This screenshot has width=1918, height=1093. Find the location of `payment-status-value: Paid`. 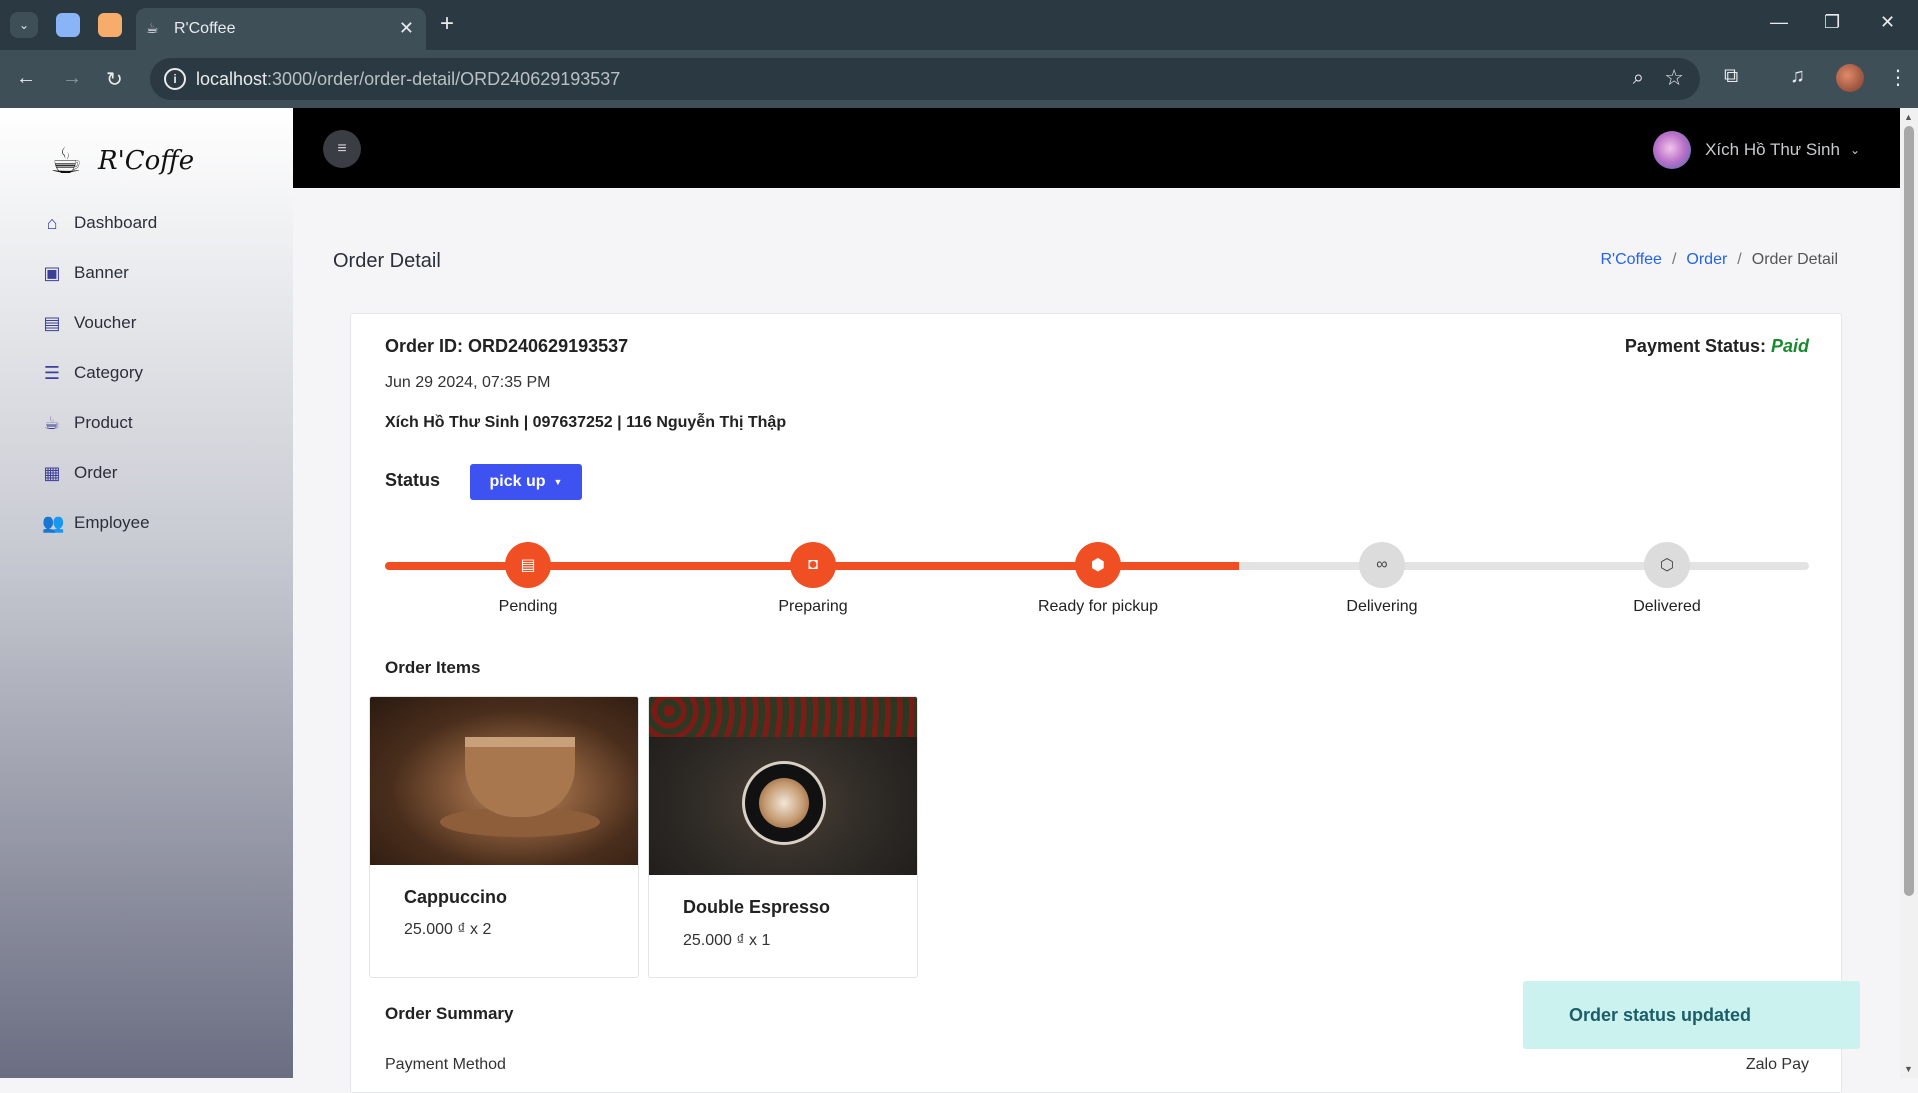

payment-status-value: Paid is located at coordinates (1789, 346).